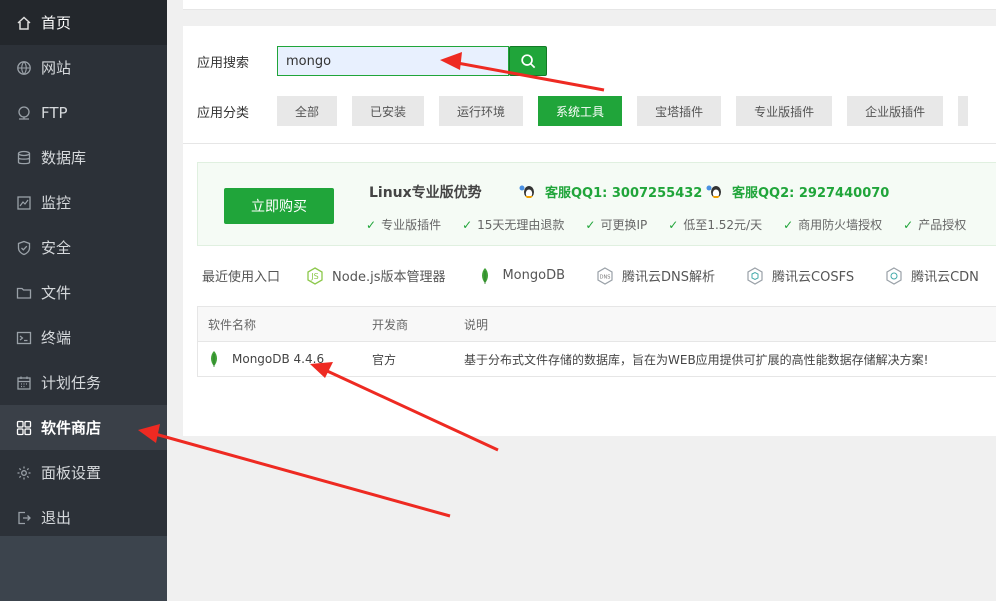 Image resolution: width=996 pixels, height=601 pixels. I want to click on top-panel-edge, so click(589, 5).